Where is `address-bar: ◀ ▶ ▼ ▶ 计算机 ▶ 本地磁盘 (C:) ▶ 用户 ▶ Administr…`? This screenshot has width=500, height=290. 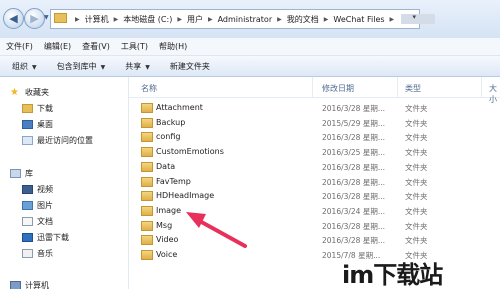
address-bar: ◀ ▶ ▼ ▶ 计算机 ▶ 本地磁盘 (C:) ▶ 用户 ▶ Administr… is located at coordinates (250, 19).